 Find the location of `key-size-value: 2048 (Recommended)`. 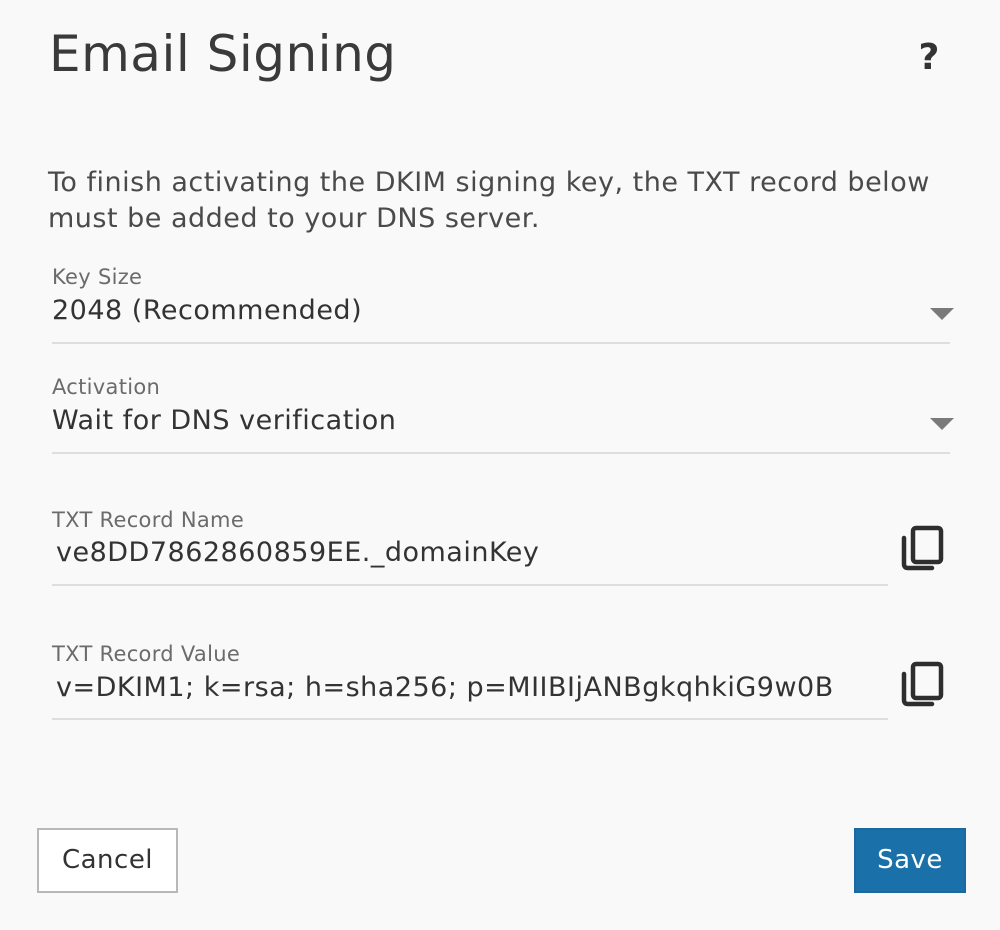

key-size-value: 2048 (Recommended) is located at coordinates (207, 310).